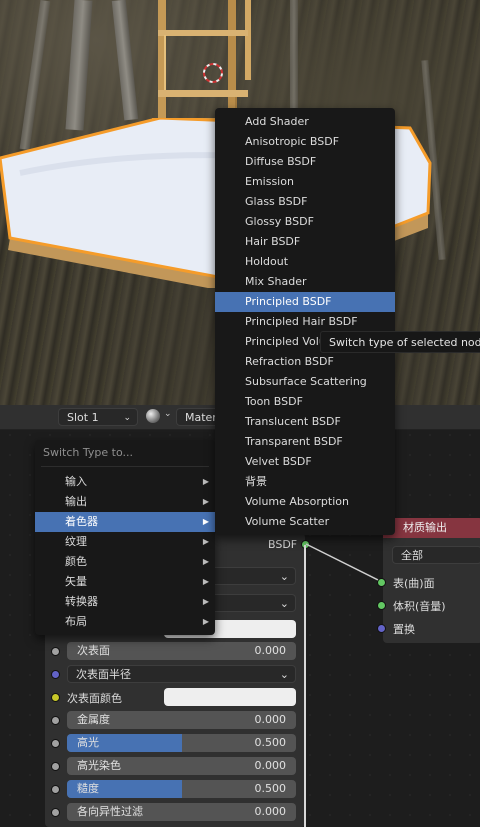 This screenshot has width=480, height=827. What do you see at coordinates (76, 481) in the screenshot?
I see `menu-item-label: 输入` at bounding box center [76, 481].